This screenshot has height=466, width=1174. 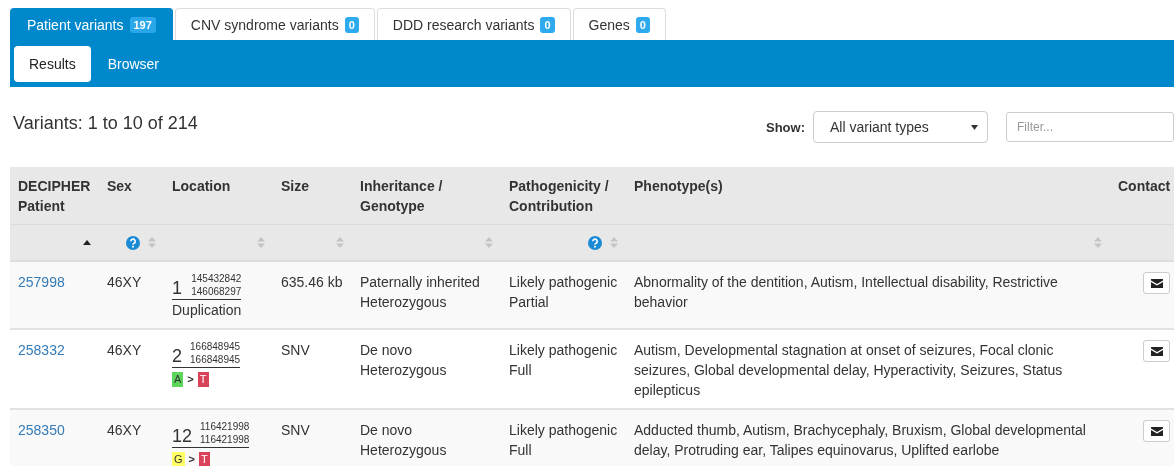 I want to click on inheritance-text: Paternally inherited, so click(x=420, y=282).